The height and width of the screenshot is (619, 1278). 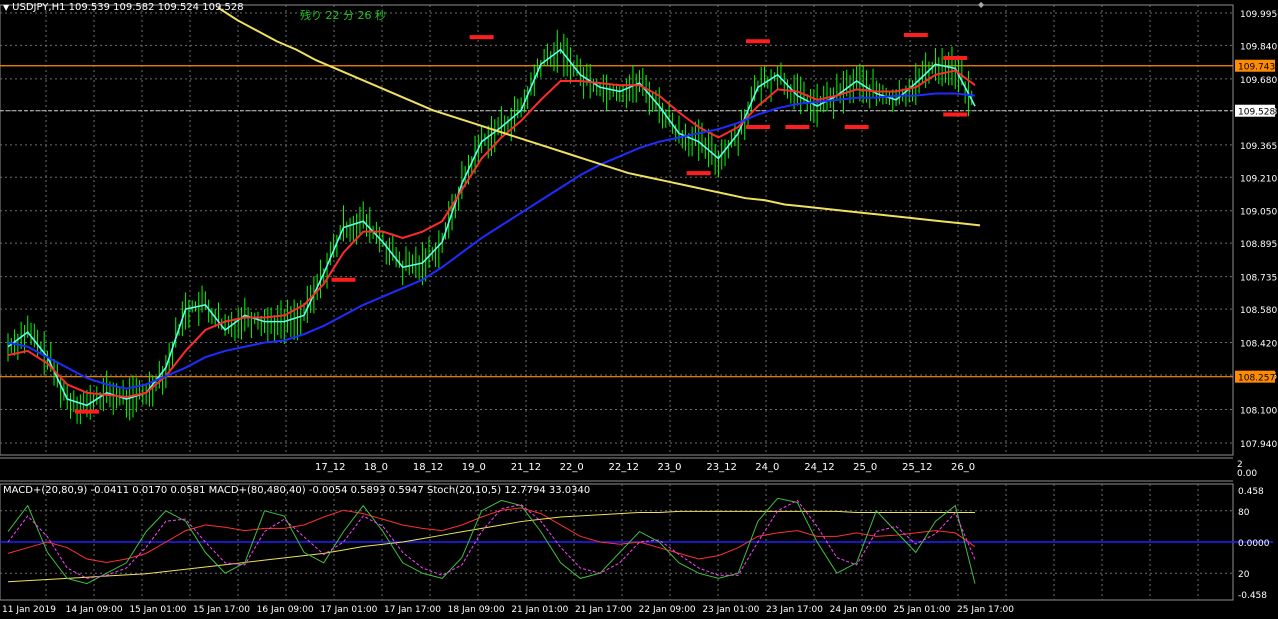 What do you see at coordinates (1258, 279) in the screenshot?
I see `price-tick-label: 108.735` at bounding box center [1258, 279].